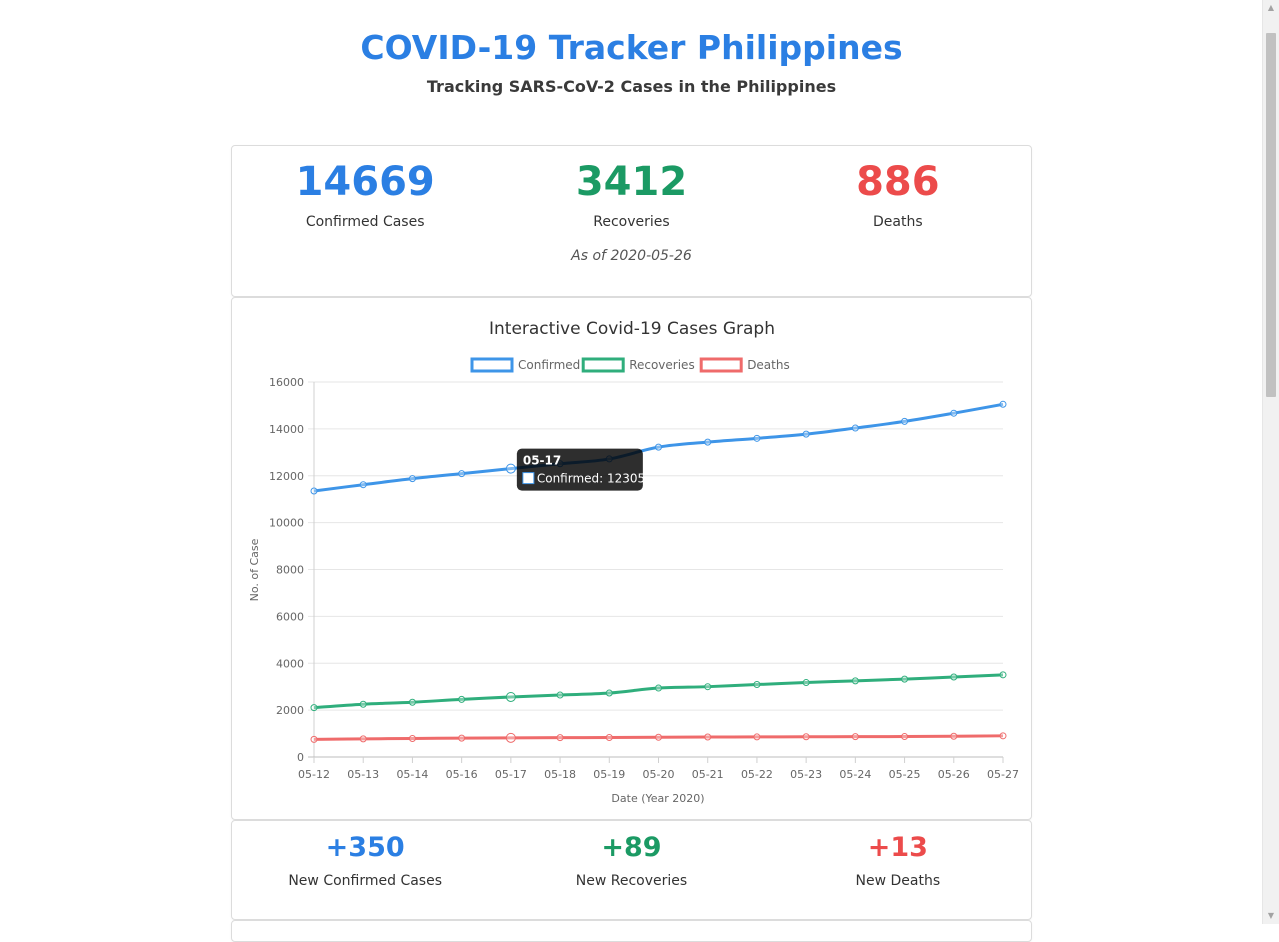 This screenshot has width=1279, height=942. I want to click on x-tick-label: 05-21, so click(708, 774).